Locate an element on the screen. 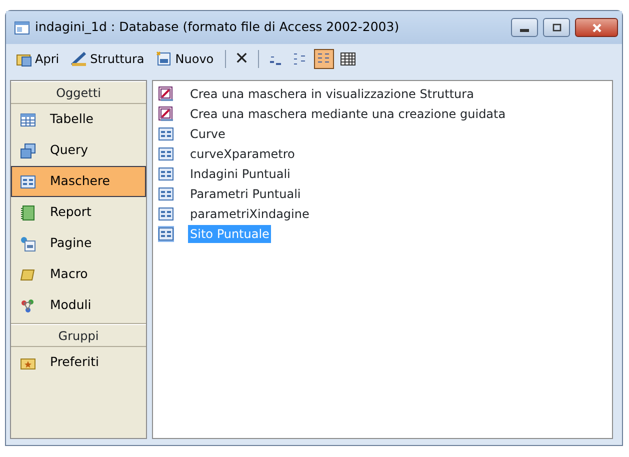  object-item: Crea una maschera mediante una creazione guidata is located at coordinates (348, 114).